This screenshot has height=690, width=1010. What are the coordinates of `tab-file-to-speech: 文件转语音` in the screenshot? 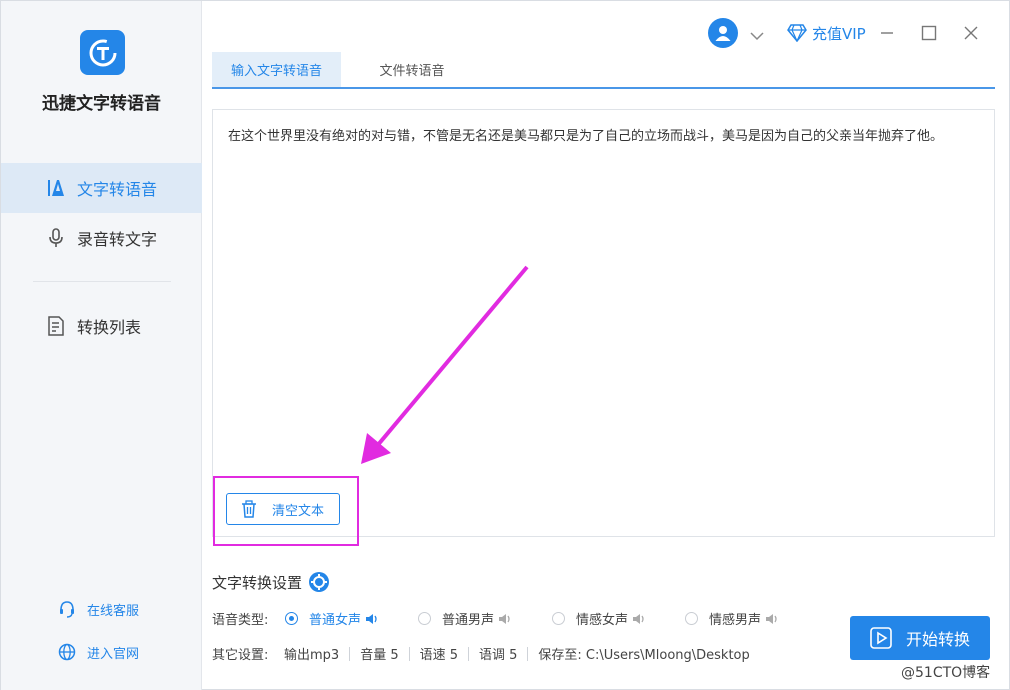 It's located at (412, 69).